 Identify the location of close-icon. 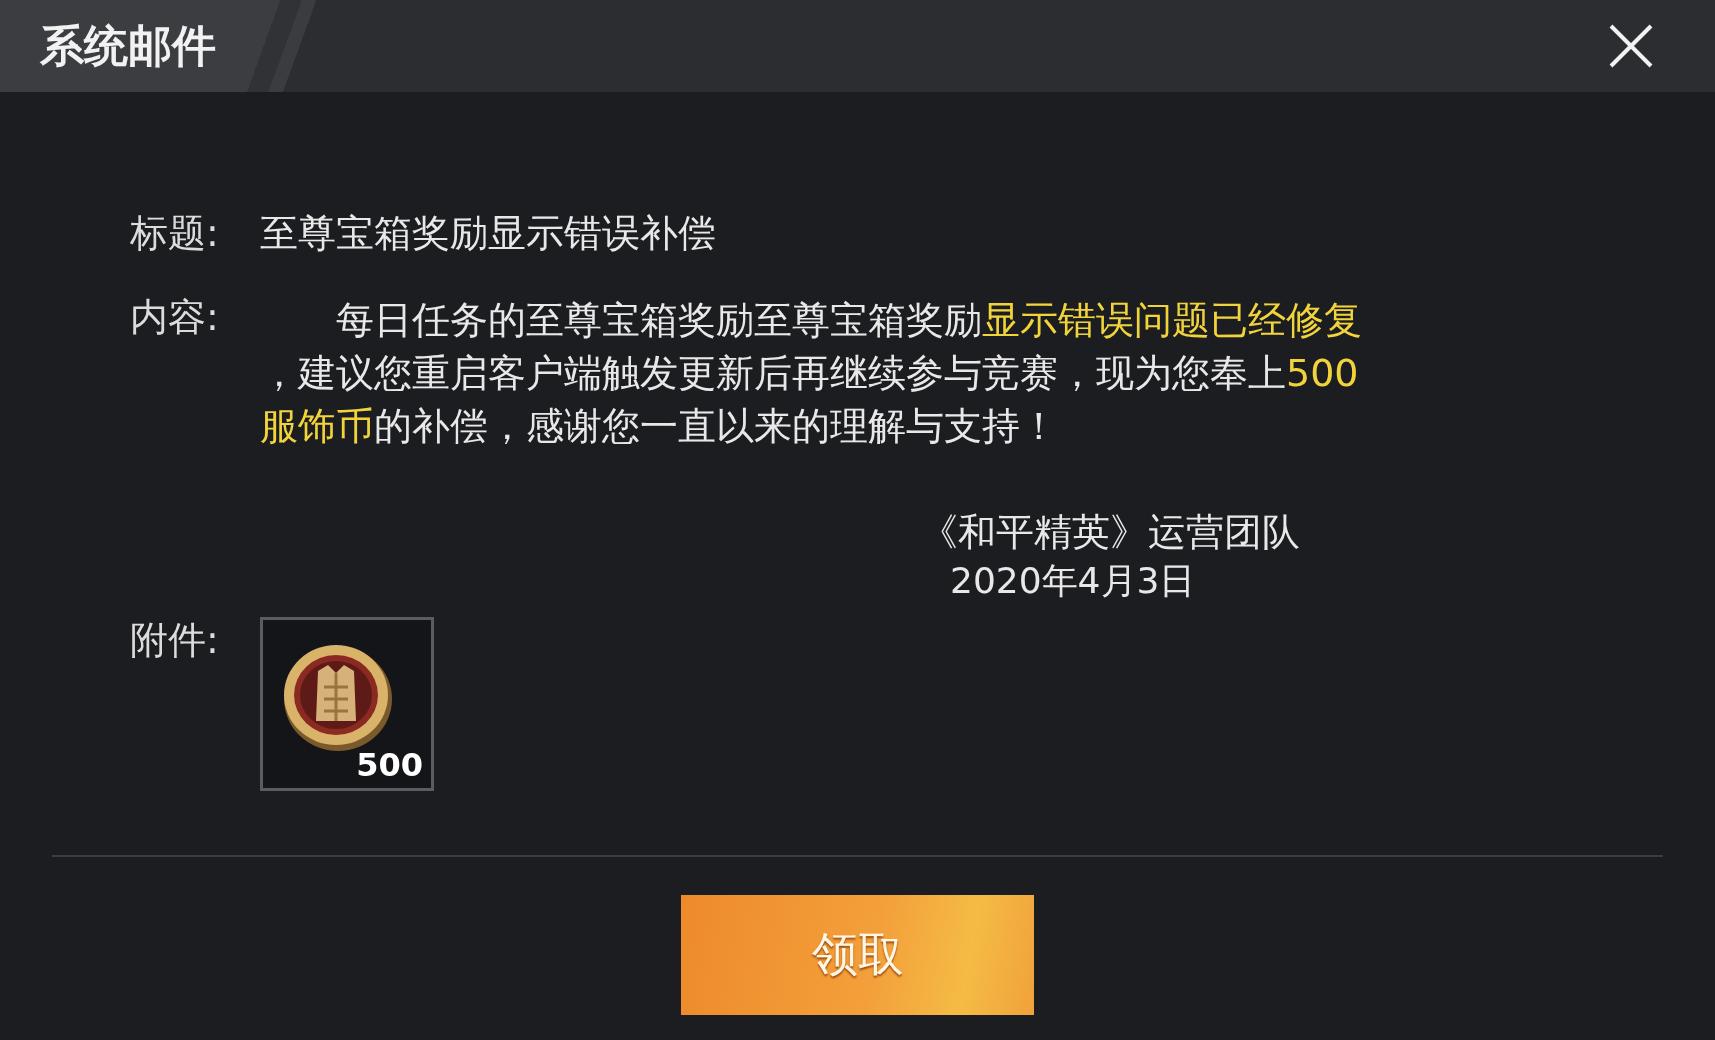
(1631, 46).